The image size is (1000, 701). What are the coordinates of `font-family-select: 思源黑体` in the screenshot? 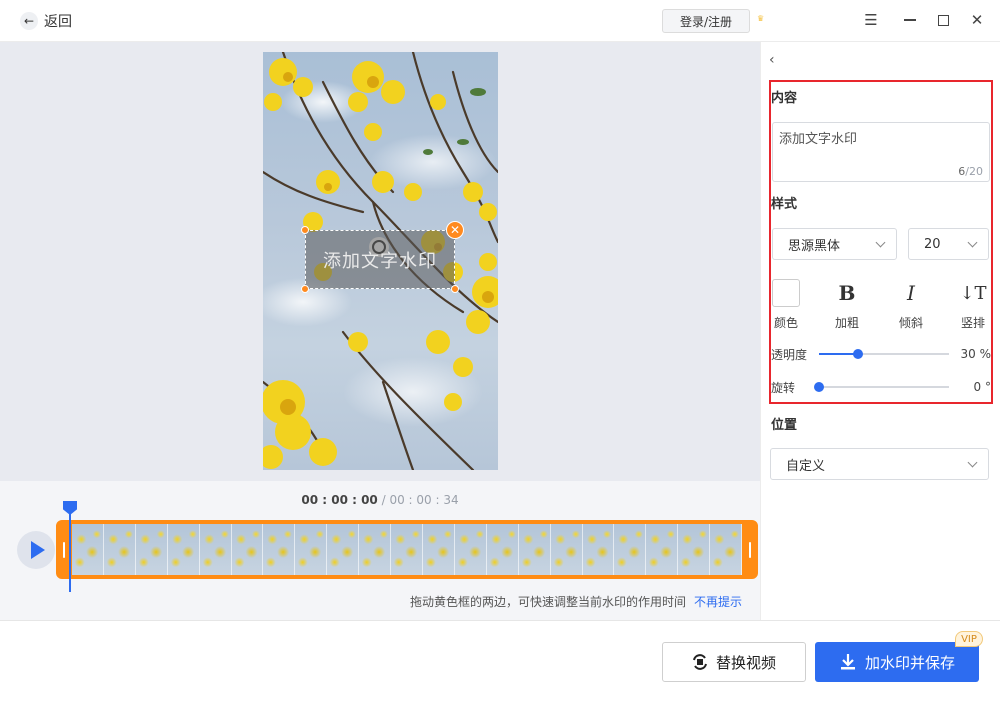 It's located at (834, 244).